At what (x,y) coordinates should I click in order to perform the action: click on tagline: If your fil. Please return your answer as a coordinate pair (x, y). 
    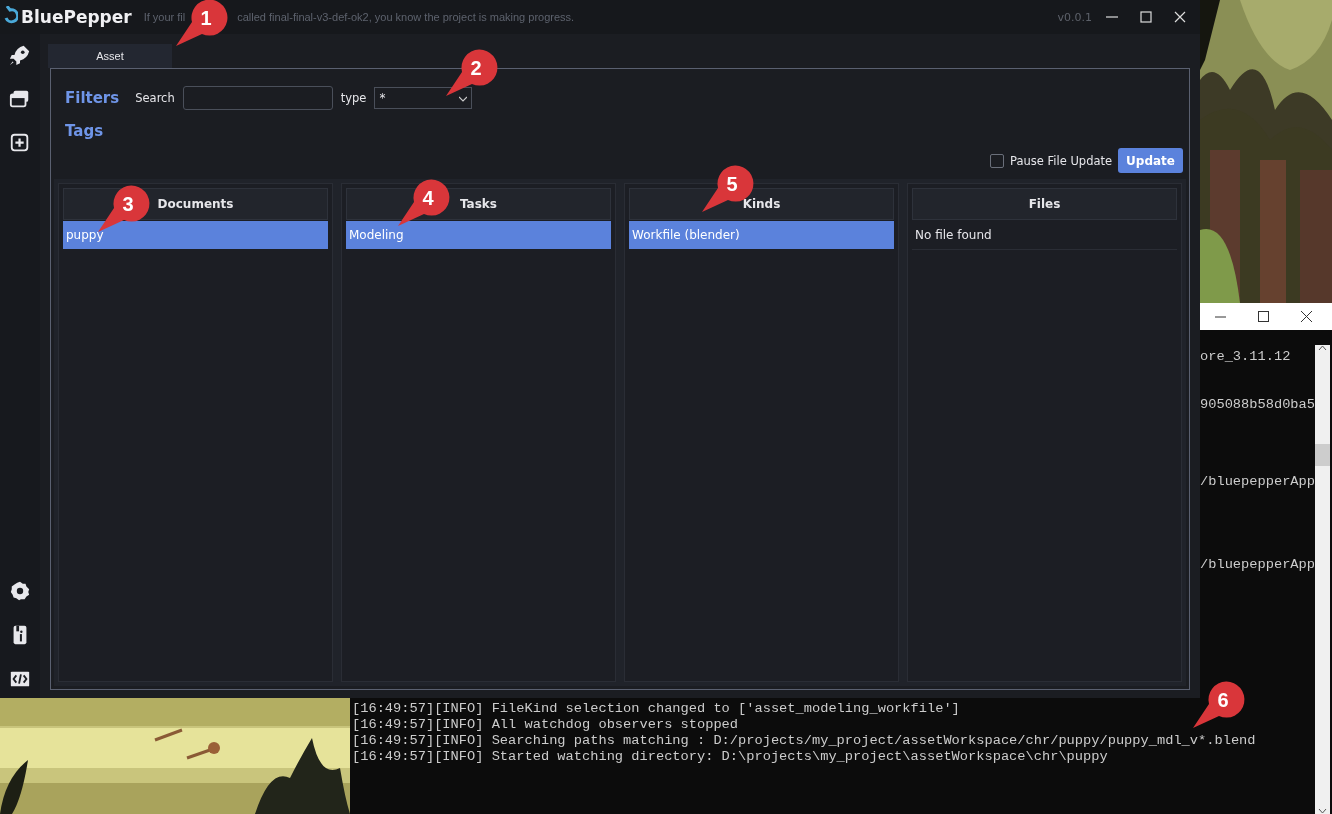
    Looking at the image, I should click on (164, 17).